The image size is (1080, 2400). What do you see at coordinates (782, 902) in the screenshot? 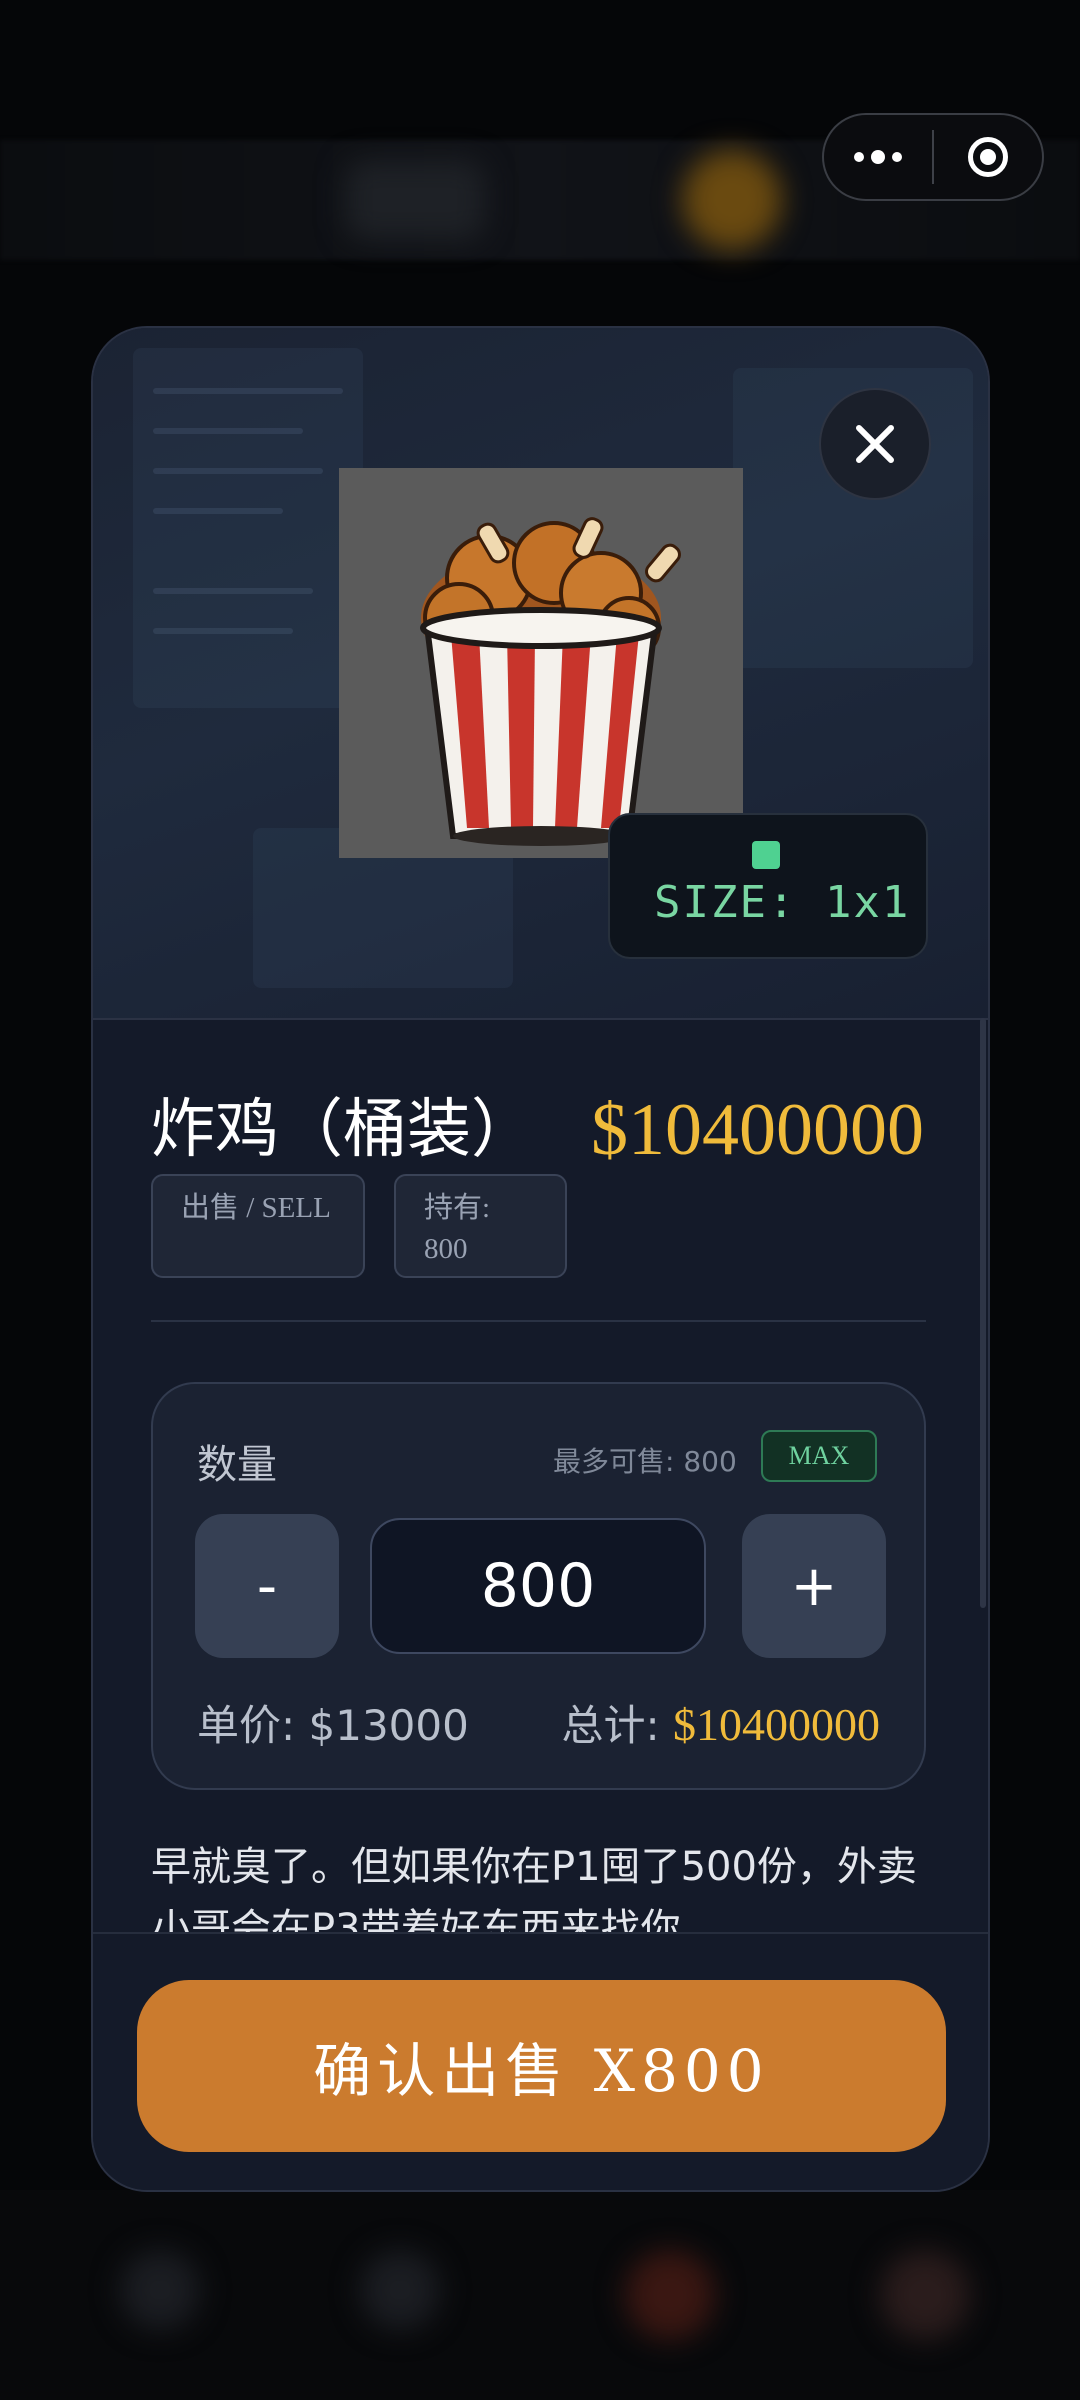
I see `size-label: SIZE: 1x1` at bounding box center [782, 902].